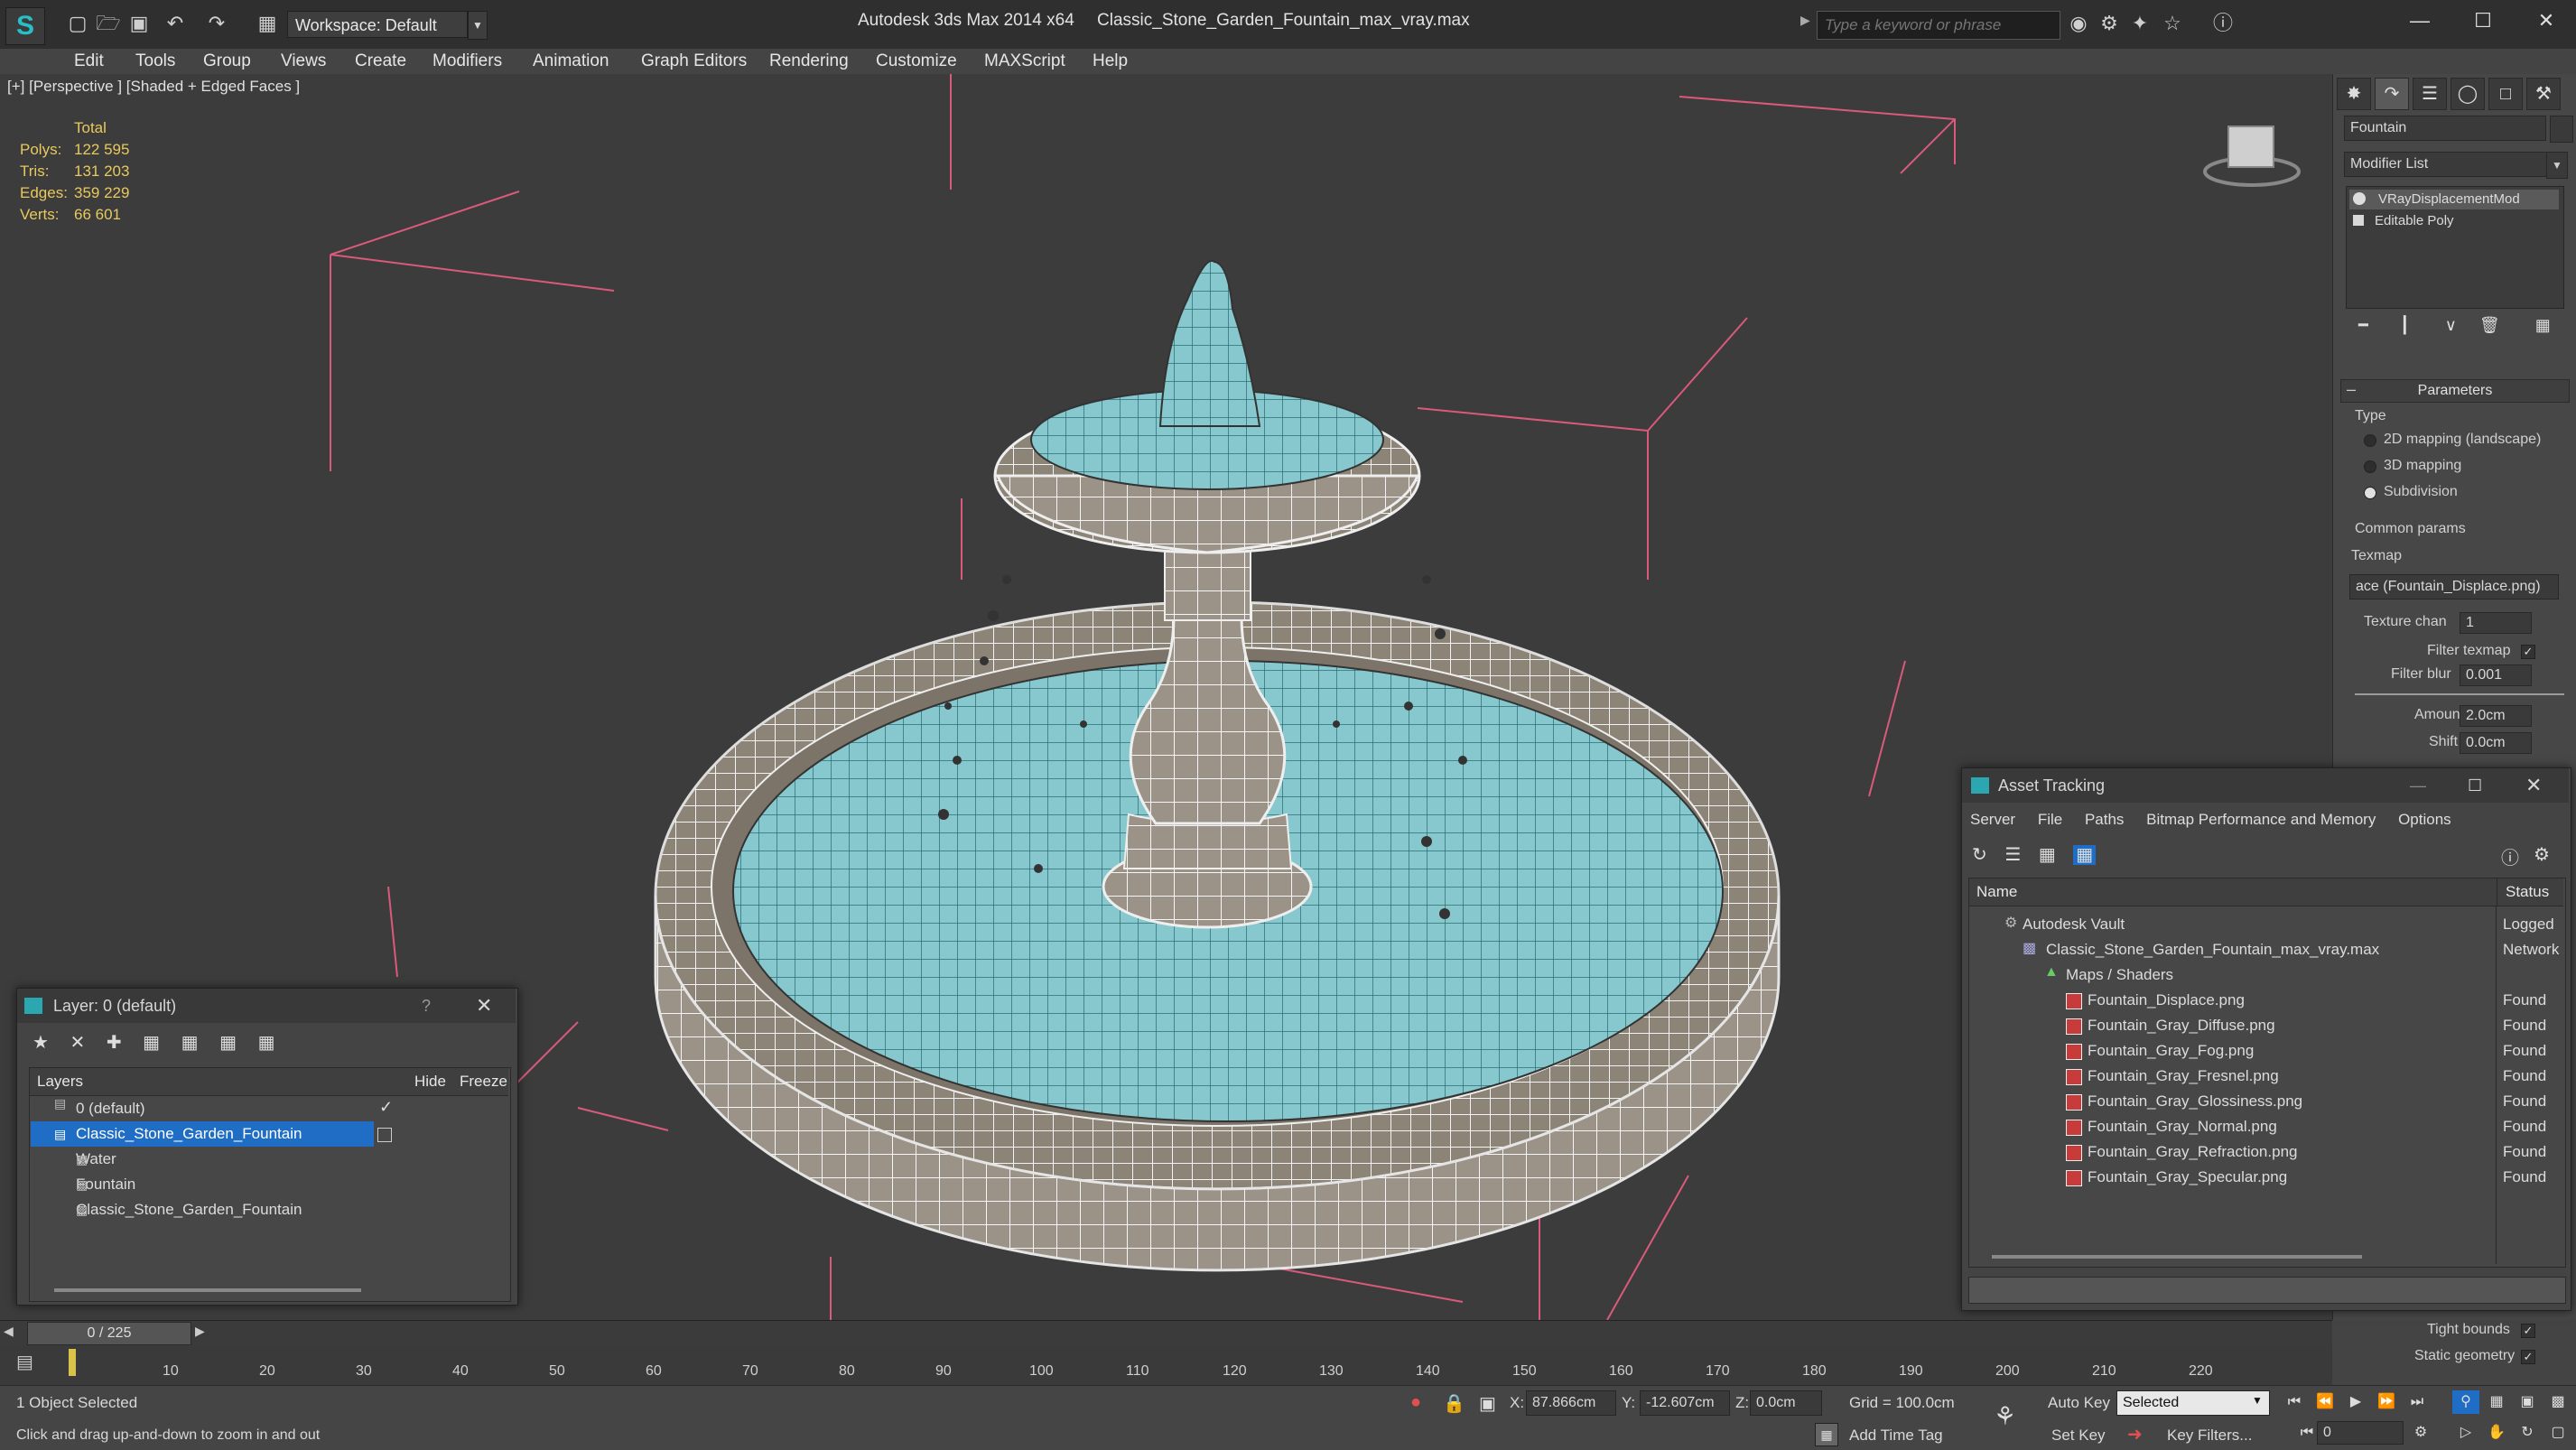  Describe the element at coordinates (2392, 94) in the screenshot. I see `modify-tab-icon: ↷` at that location.